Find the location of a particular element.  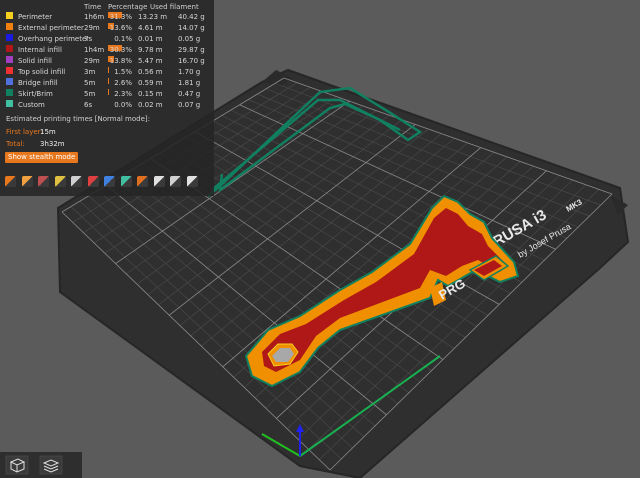

feature-row: Top solid infill 3m 1.5% 0.56 m 1.70 g is located at coordinates (107, 72).